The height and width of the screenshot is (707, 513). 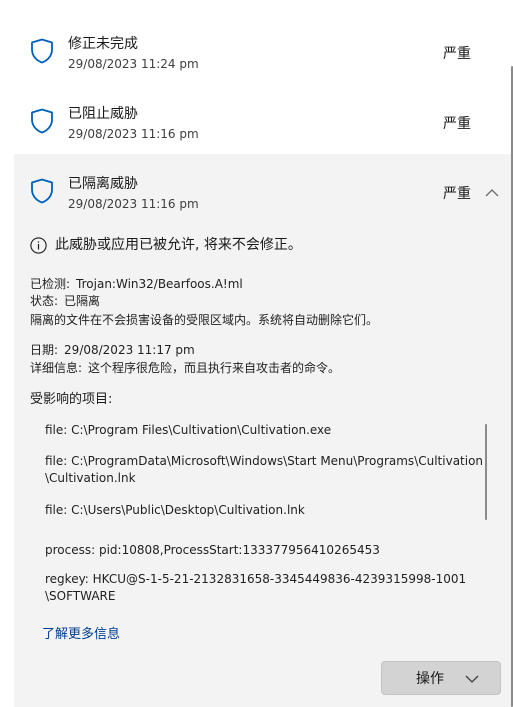 I want to click on threat-title: 已隔离威胁, so click(x=103, y=184).